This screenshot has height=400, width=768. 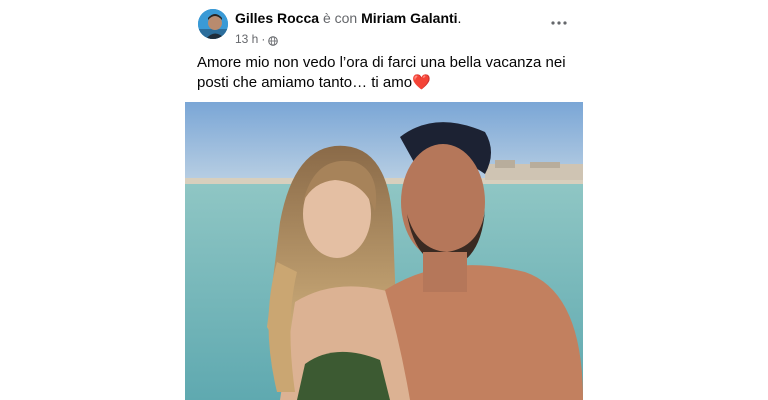 What do you see at coordinates (421, 82) in the screenshot?
I see `heart-emoji: ❤️` at bounding box center [421, 82].